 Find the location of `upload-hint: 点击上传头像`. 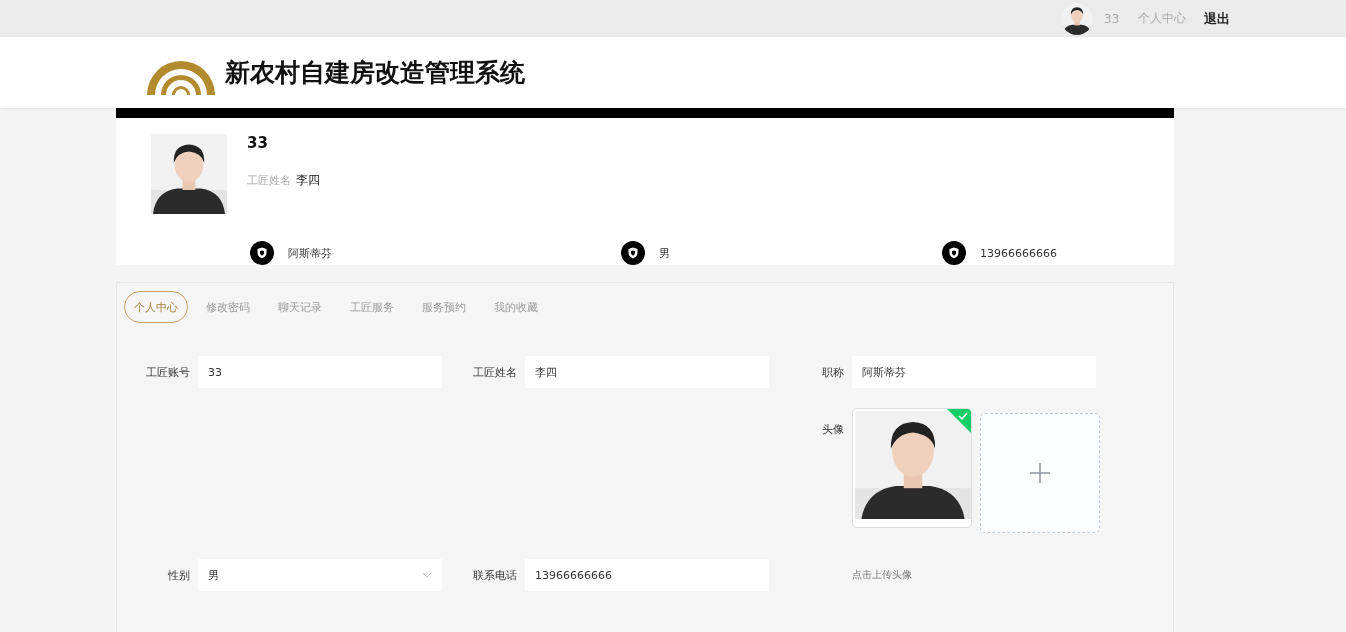

upload-hint: 点击上传头像 is located at coordinates (882, 575).